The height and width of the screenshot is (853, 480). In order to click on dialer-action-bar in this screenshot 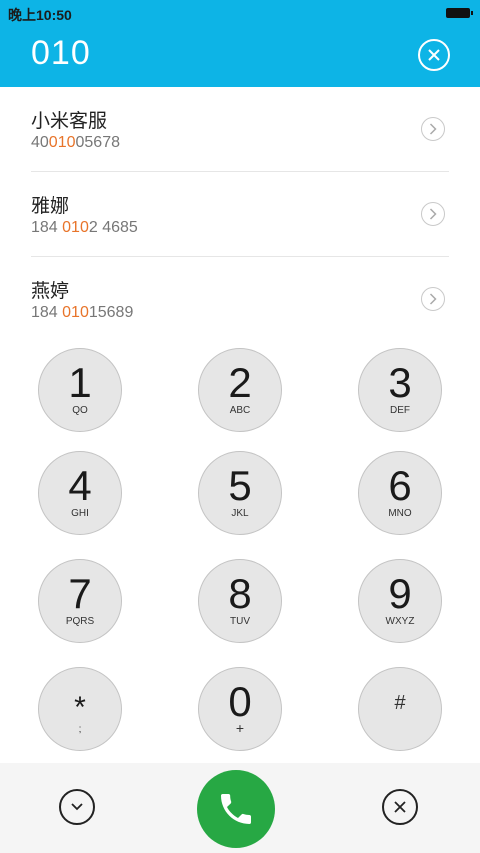, I will do `click(240, 808)`.